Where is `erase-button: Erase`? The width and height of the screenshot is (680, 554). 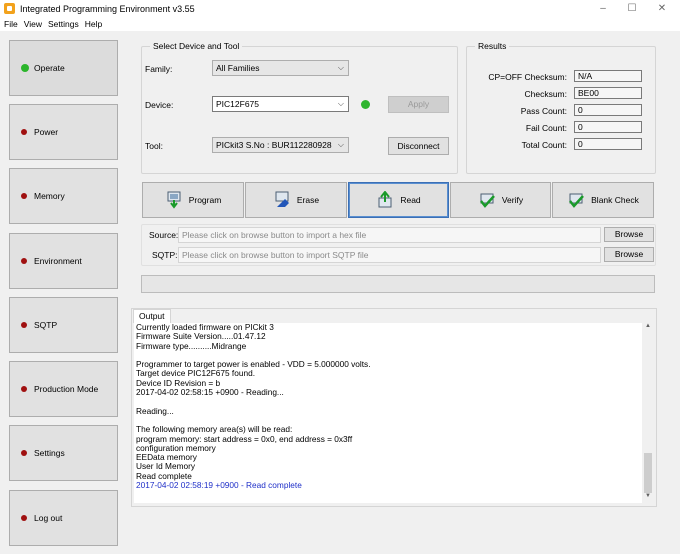
erase-button: Erase is located at coordinates (296, 200).